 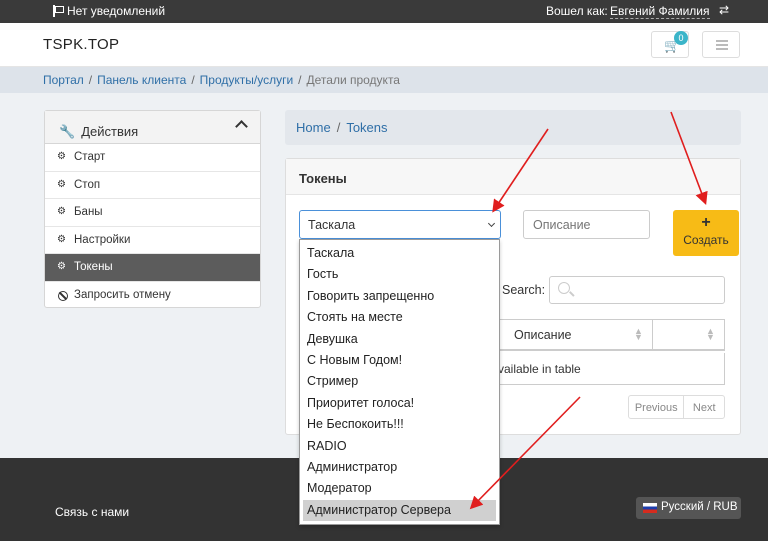 What do you see at coordinates (399, 339) in the screenshot?
I see `dropdown-option: Девушка` at bounding box center [399, 339].